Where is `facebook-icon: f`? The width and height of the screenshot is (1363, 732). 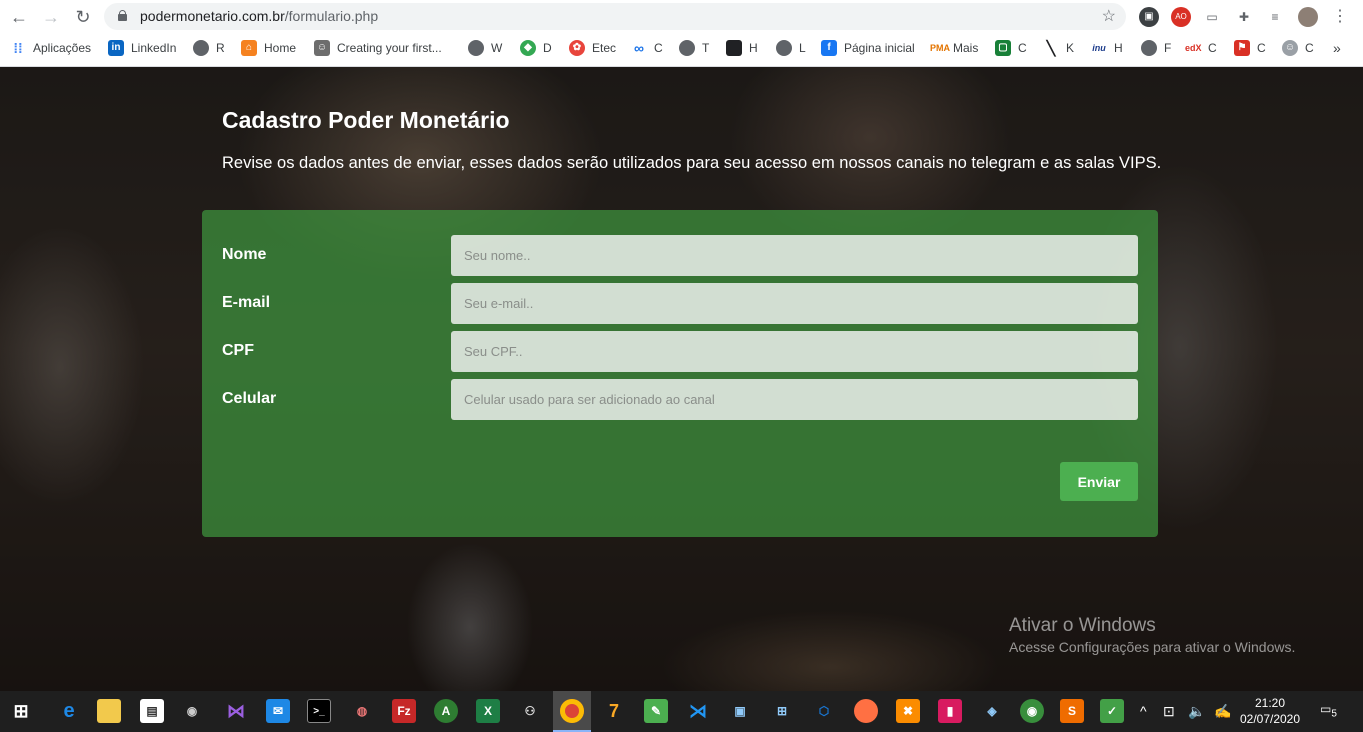 facebook-icon: f is located at coordinates (829, 48).